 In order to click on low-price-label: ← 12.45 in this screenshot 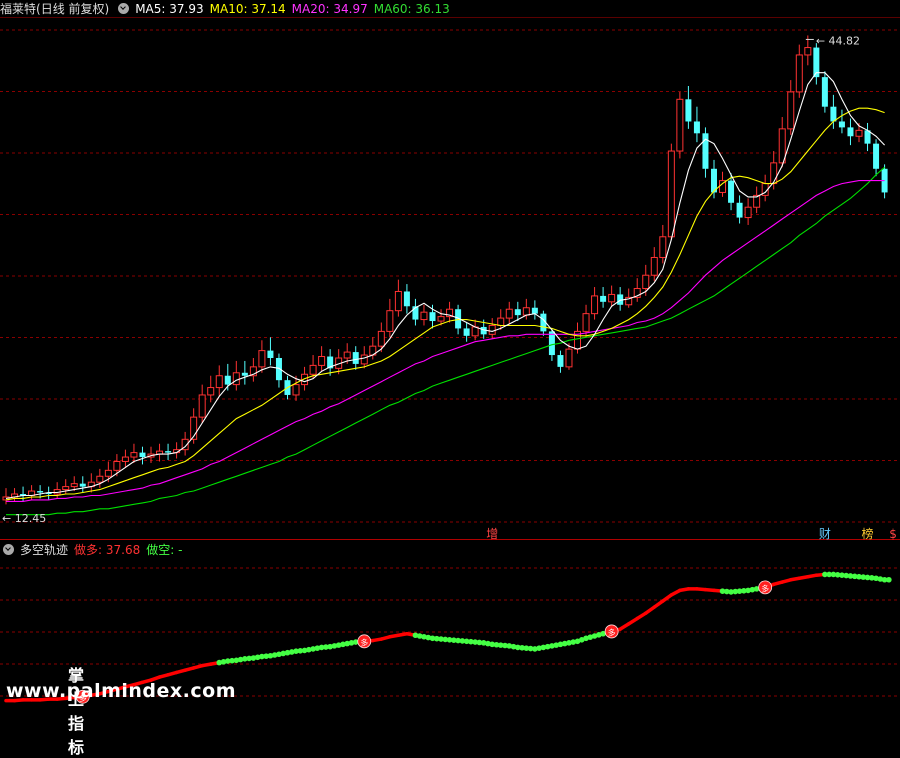, I will do `click(24, 518)`.